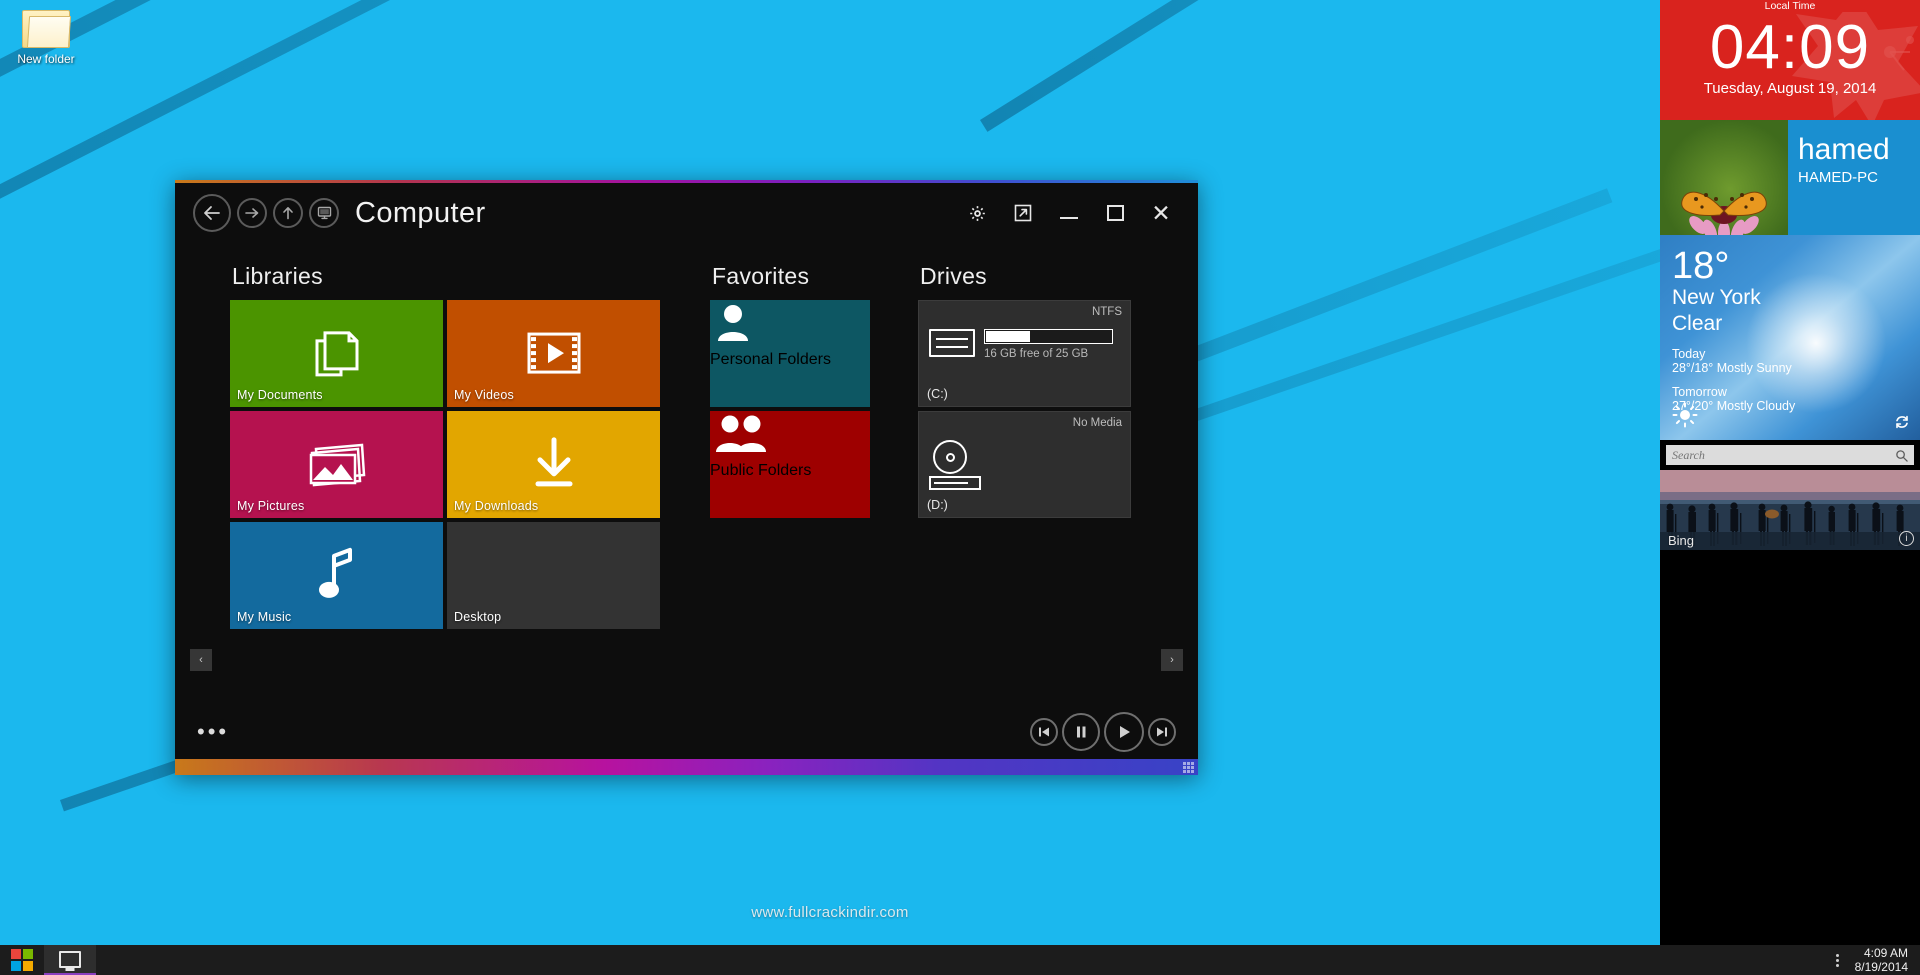 This screenshot has width=1920, height=975. I want to click on search-icon, so click(1901, 455).